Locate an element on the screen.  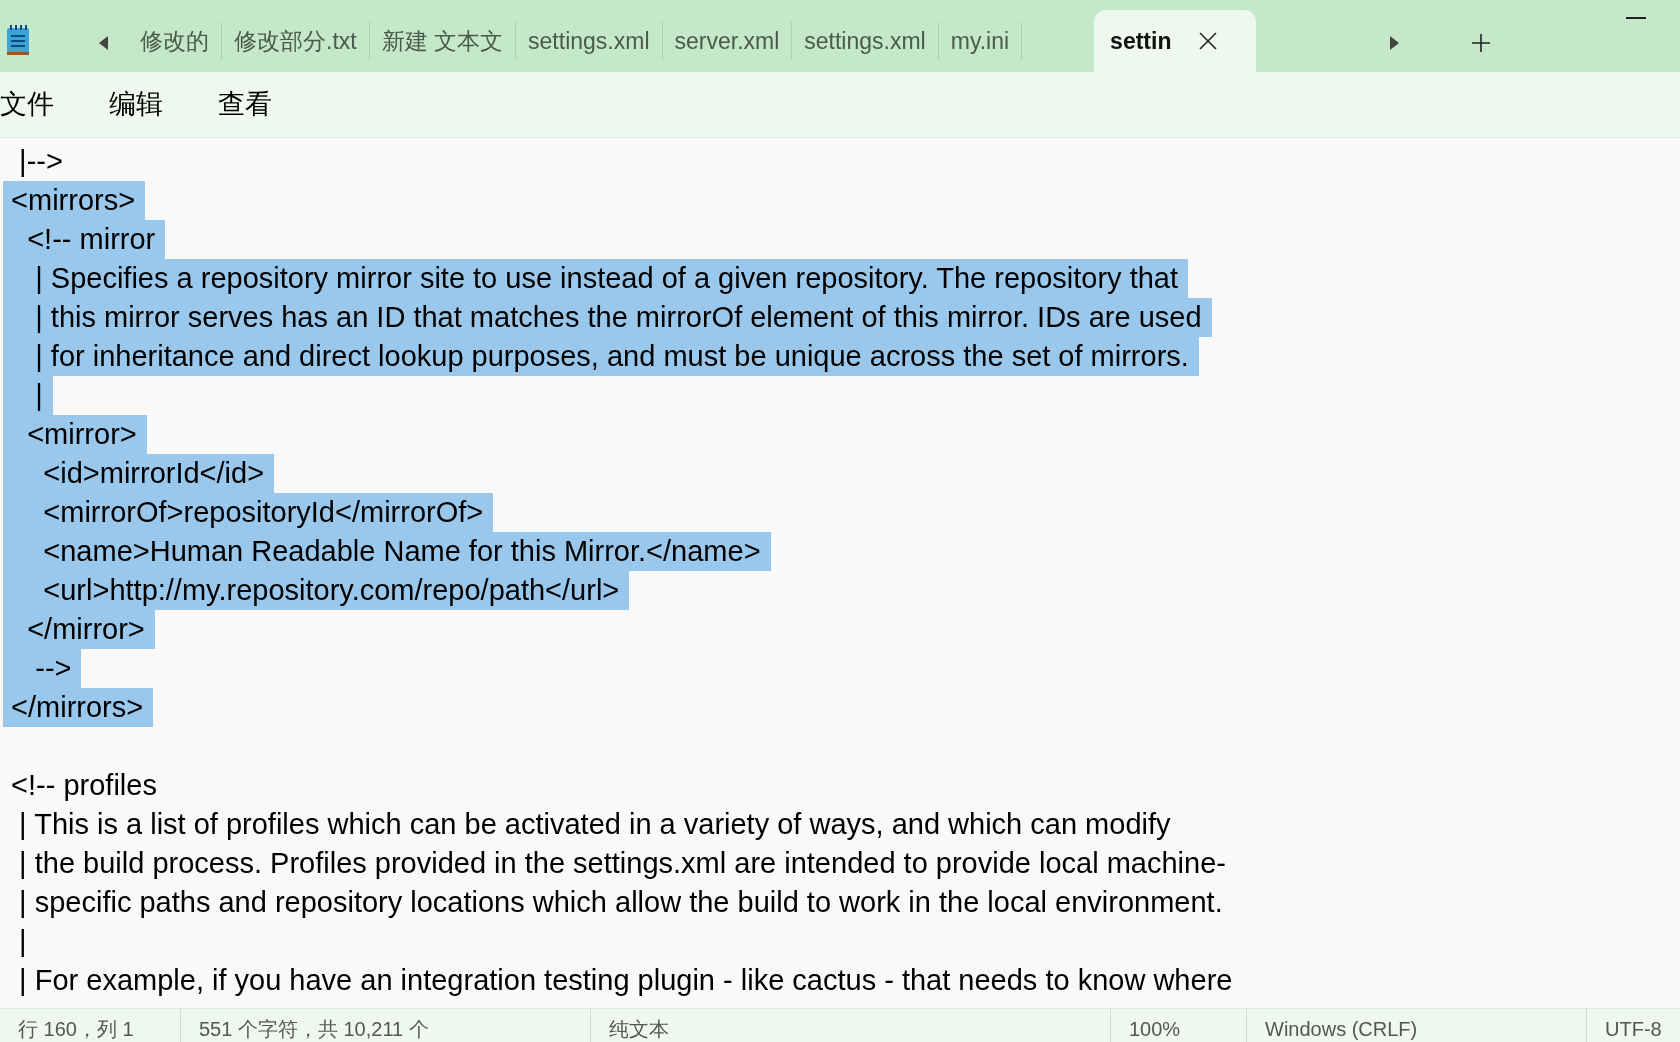
minimize-icon is located at coordinates (1636, 18).